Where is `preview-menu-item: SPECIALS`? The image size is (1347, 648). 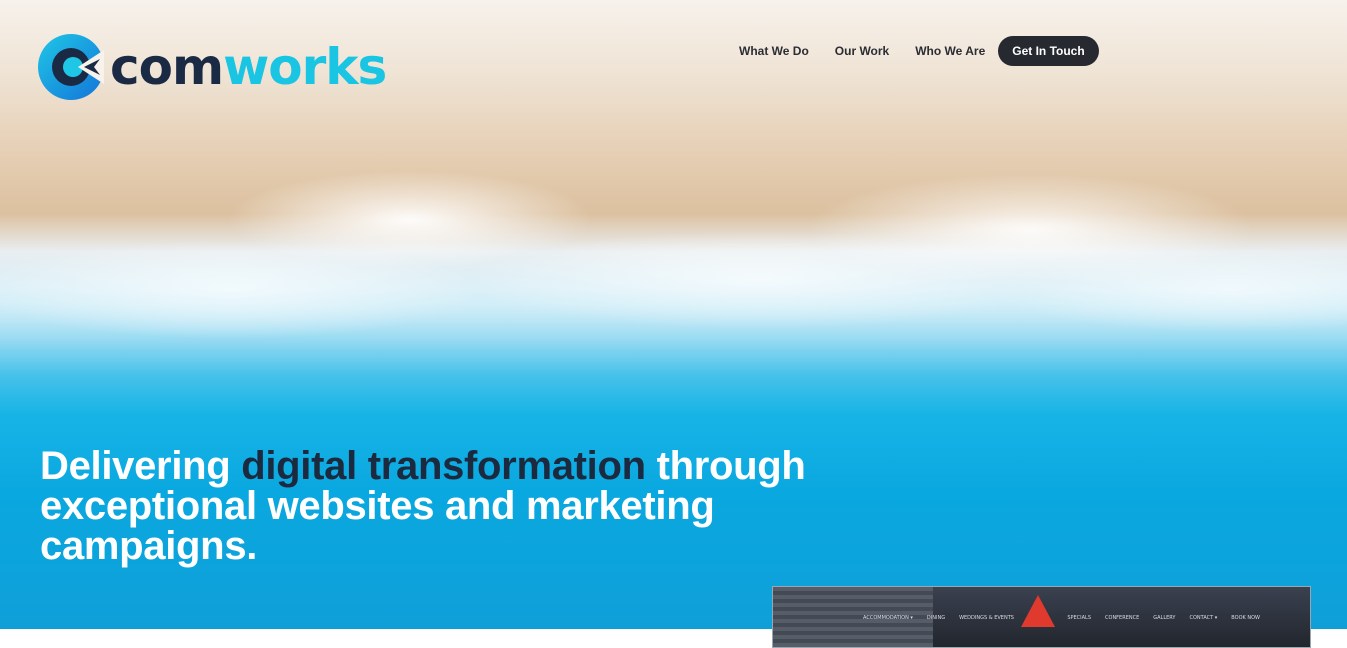
preview-menu-item: SPECIALS is located at coordinates (1079, 618).